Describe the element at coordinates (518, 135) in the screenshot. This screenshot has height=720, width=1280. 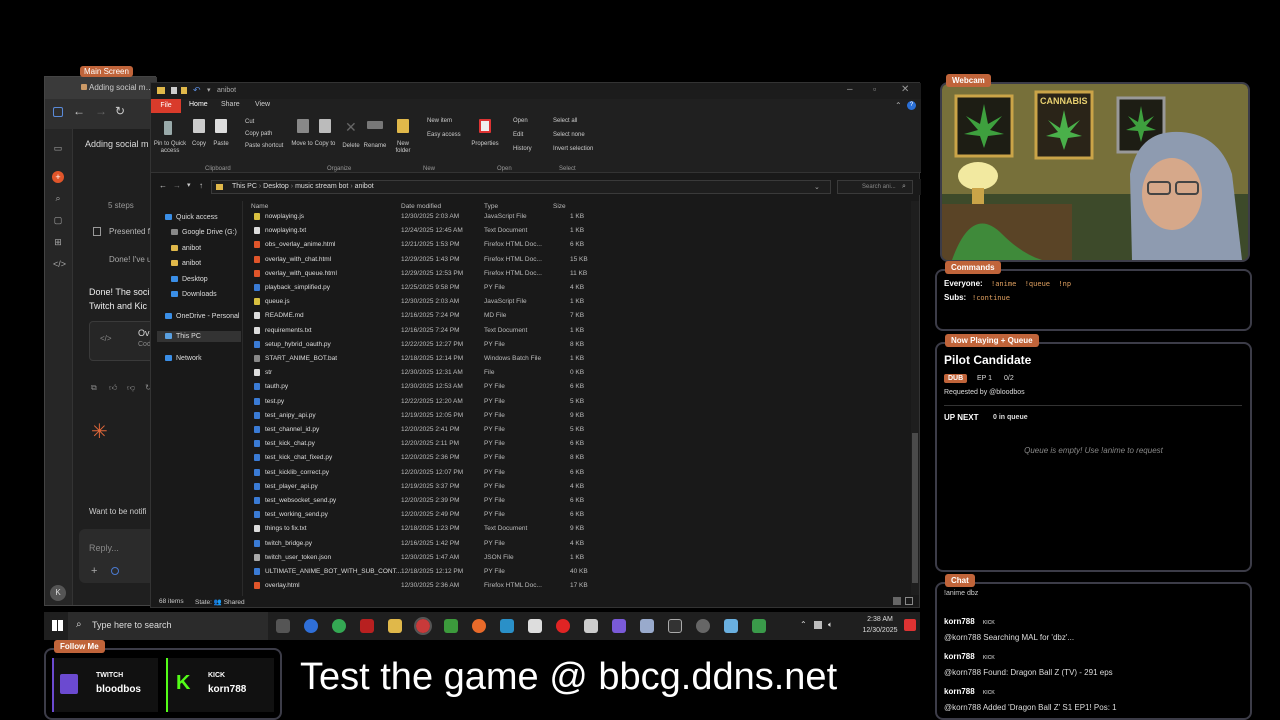
I see `edit-button: Edit` at that location.